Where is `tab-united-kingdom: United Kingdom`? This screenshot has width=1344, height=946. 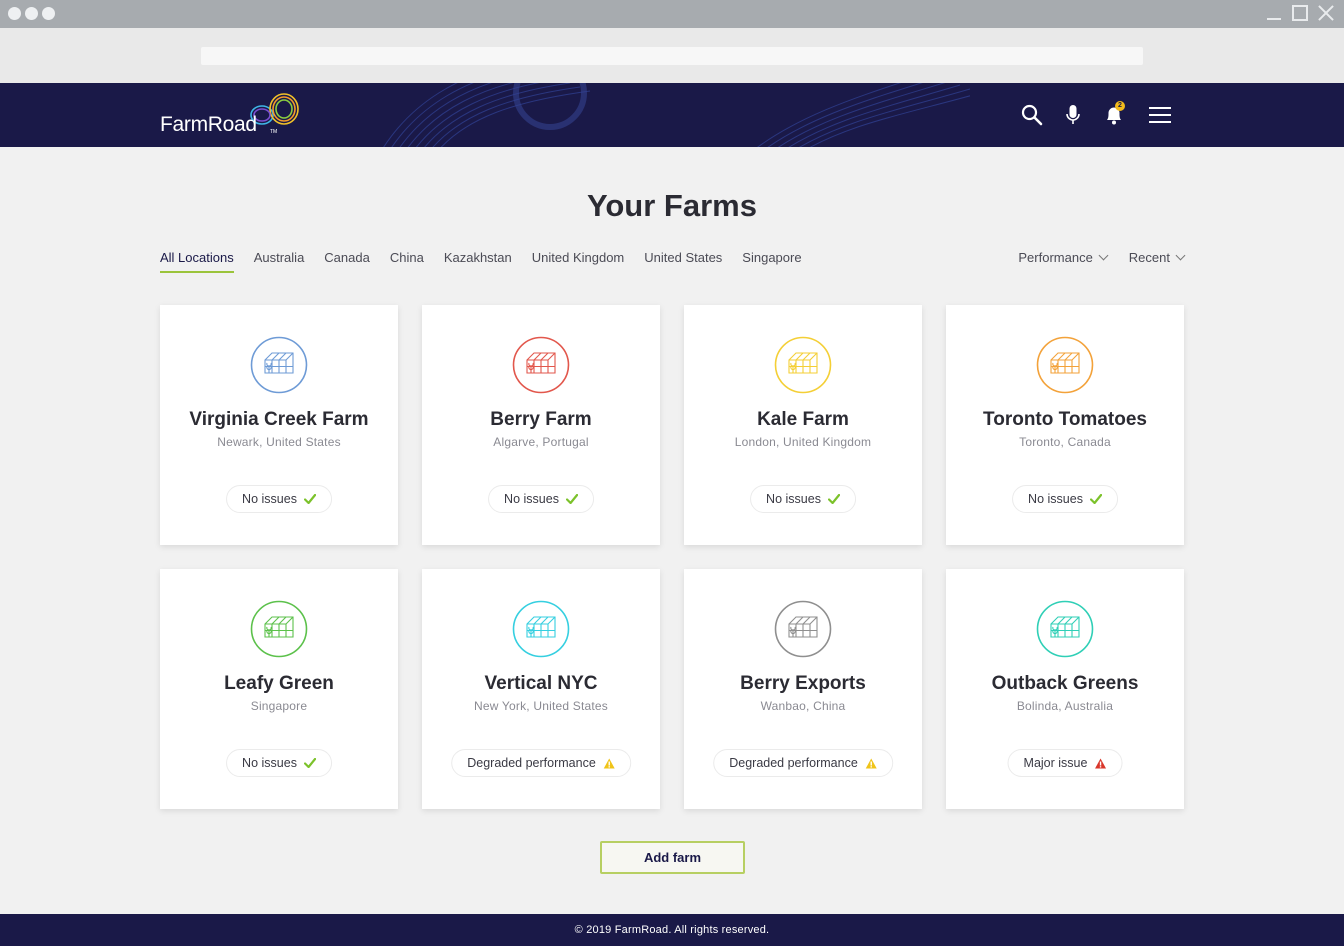
tab-united-kingdom: United Kingdom is located at coordinates (578, 261).